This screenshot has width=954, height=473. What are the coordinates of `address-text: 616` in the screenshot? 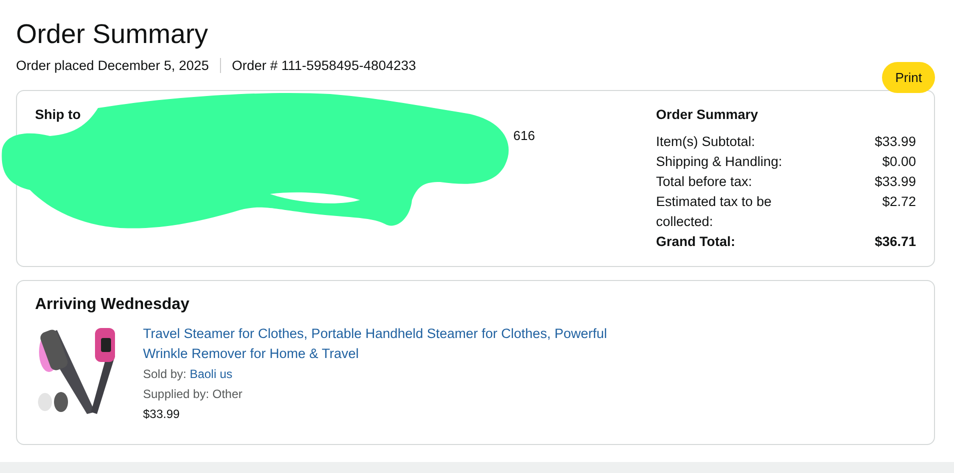 It's located at (524, 135).